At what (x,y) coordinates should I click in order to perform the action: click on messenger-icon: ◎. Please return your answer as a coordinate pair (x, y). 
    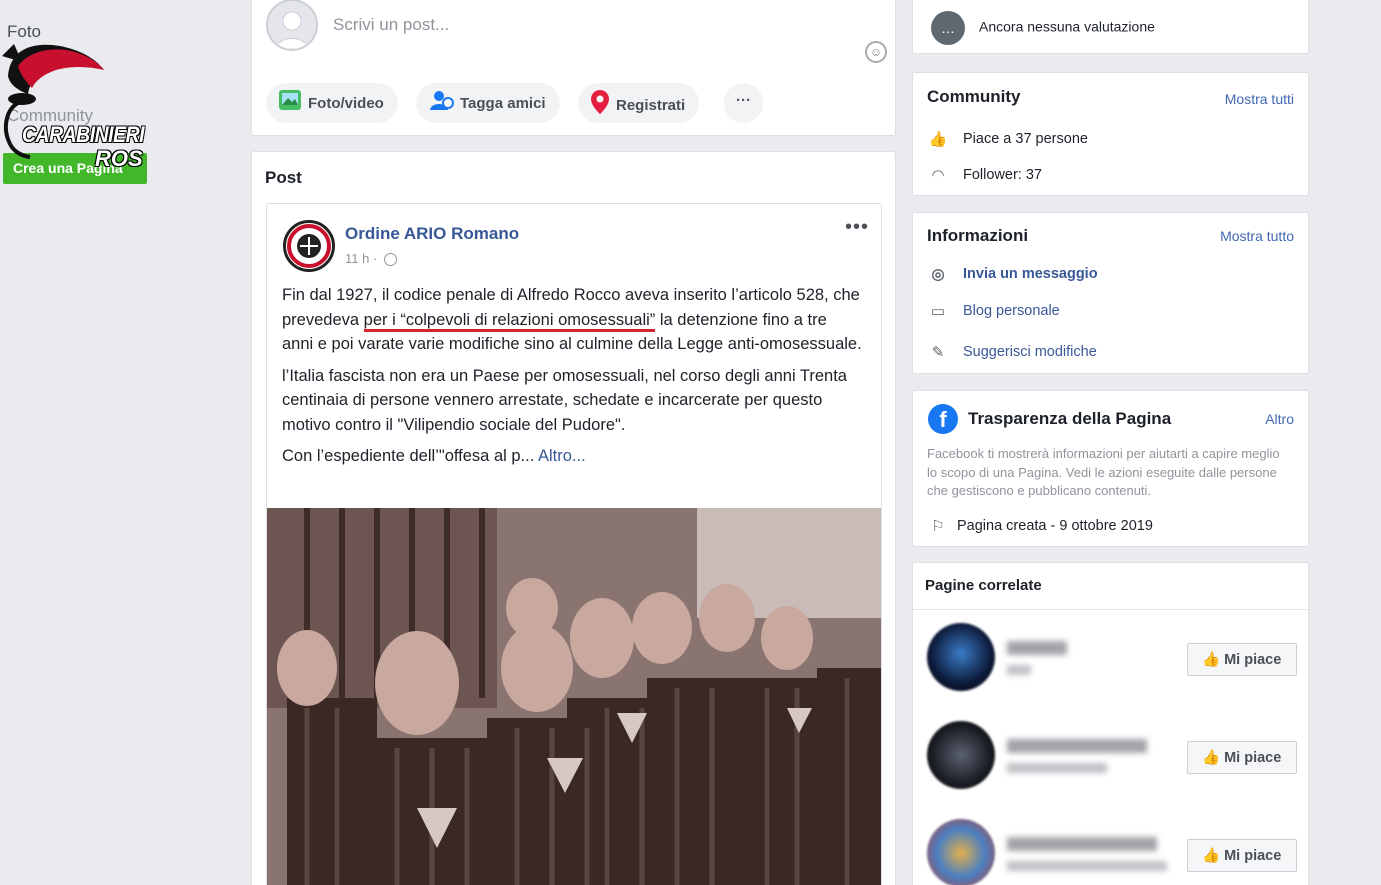
    Looking at the image, I should click on (938, 274).